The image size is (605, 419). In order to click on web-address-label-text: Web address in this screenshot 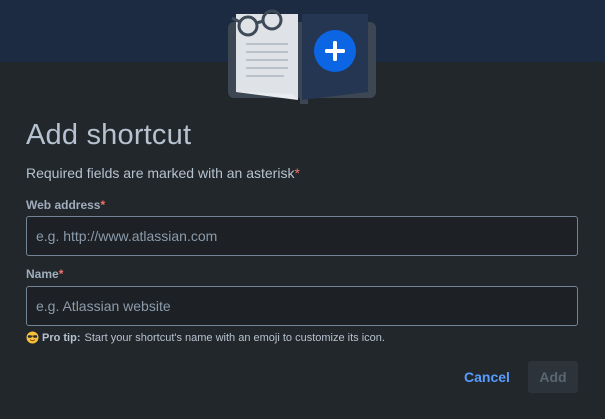, I will do `click(63, 205)`.